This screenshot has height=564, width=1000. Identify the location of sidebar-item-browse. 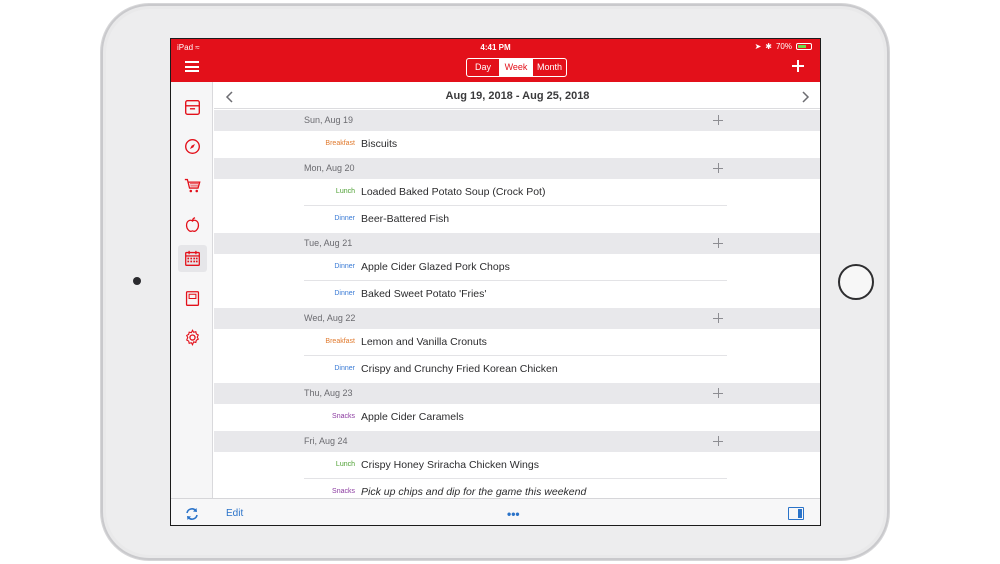
(192, 146).